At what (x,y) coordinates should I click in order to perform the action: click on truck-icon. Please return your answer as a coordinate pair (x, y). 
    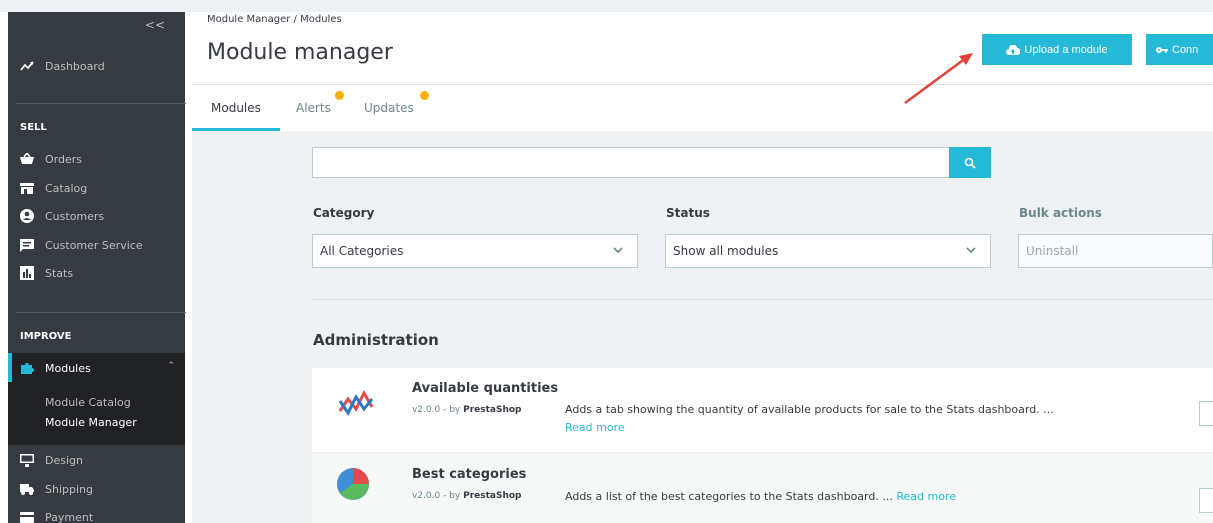
    Looking at the image, I should click on (27, 489).